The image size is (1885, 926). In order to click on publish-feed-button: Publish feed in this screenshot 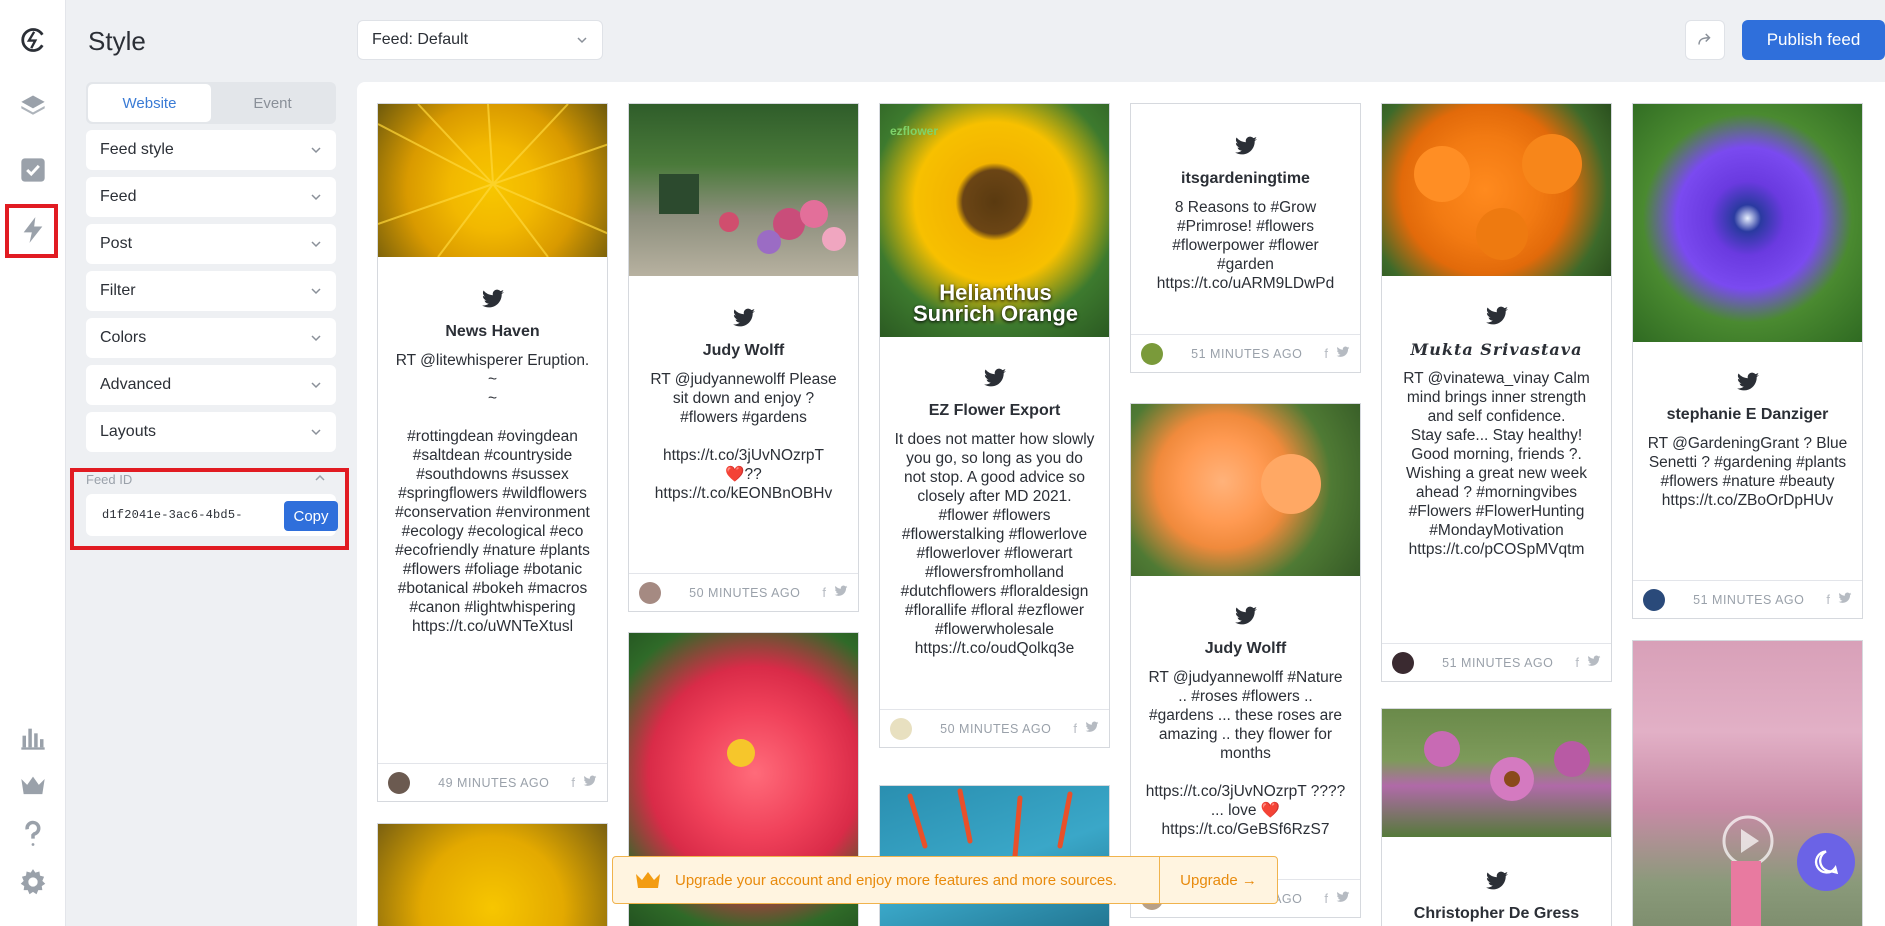, I will do `click(1813, 40)`.